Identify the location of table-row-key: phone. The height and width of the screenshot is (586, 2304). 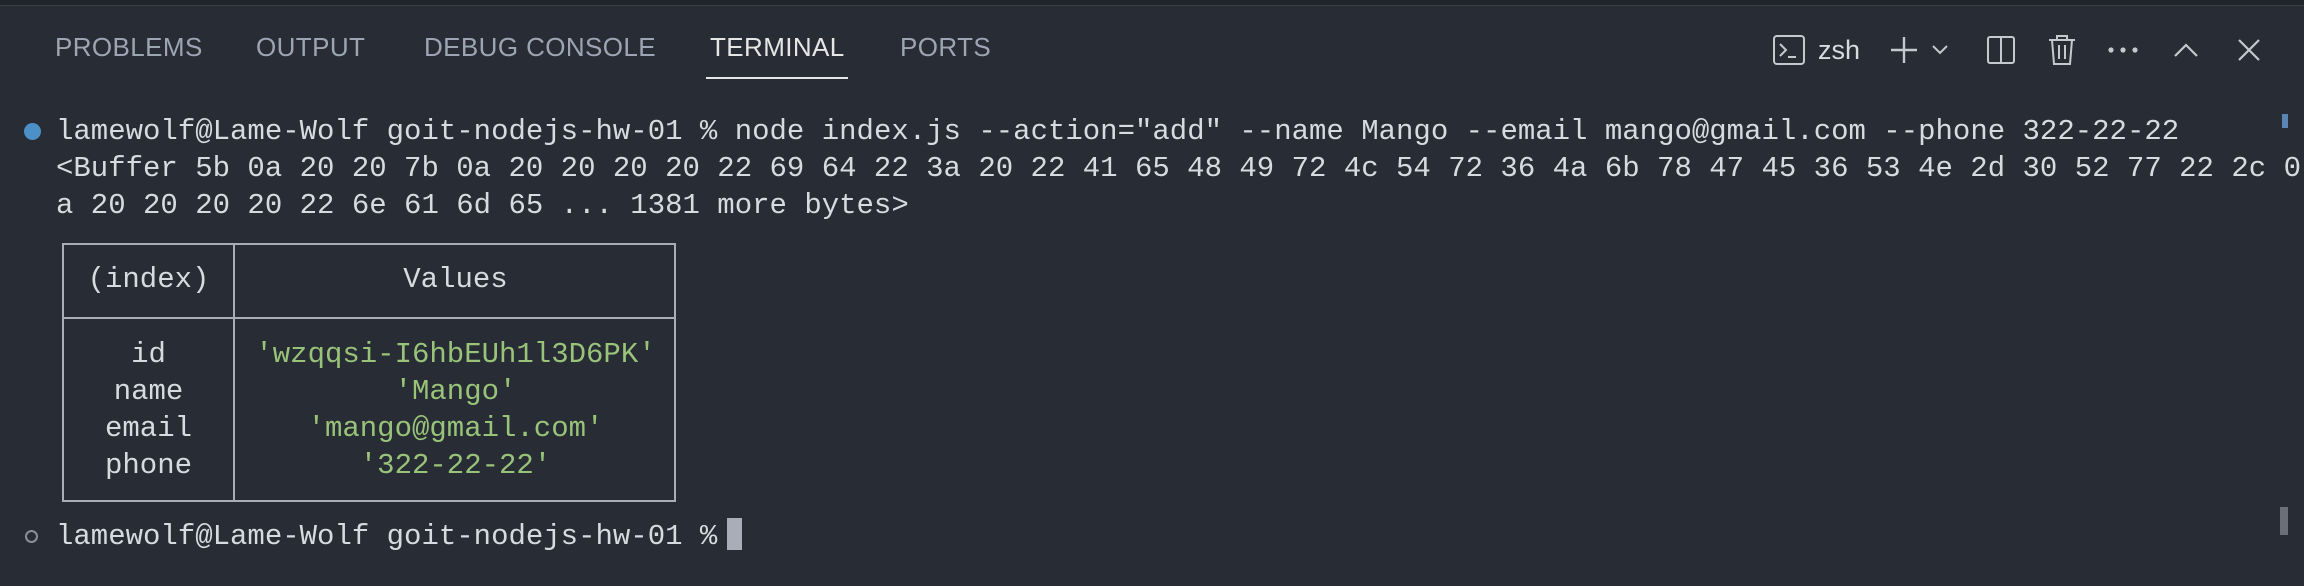
(148, 465).